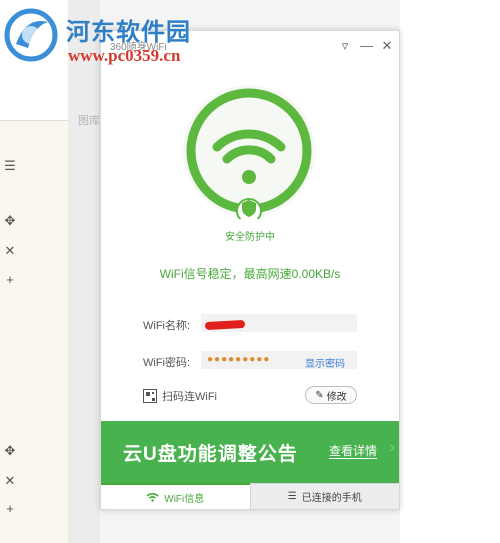 This screenshot has width=500, height=543. Describe the element at coordinates (210, 454) in the screenshot. I see `banner-title: 云U盘功能调整公告` at that location.